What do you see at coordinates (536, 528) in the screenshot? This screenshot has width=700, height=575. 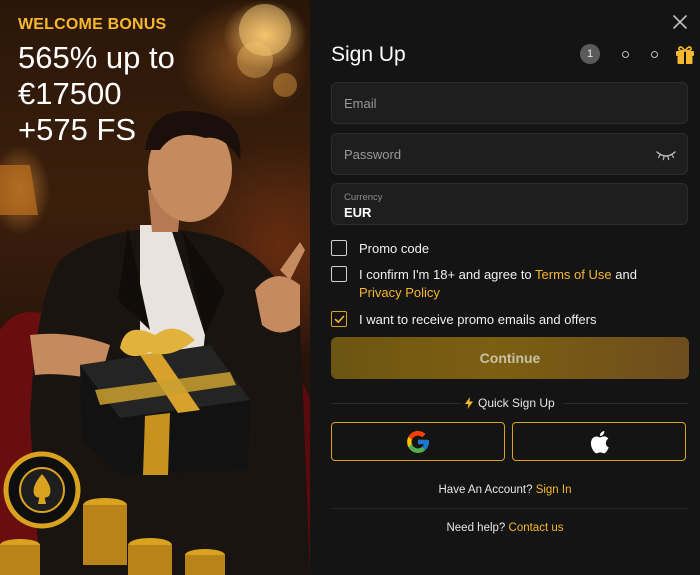 I see `contact-us-link: Contact us` at bounding box center [536, 528].